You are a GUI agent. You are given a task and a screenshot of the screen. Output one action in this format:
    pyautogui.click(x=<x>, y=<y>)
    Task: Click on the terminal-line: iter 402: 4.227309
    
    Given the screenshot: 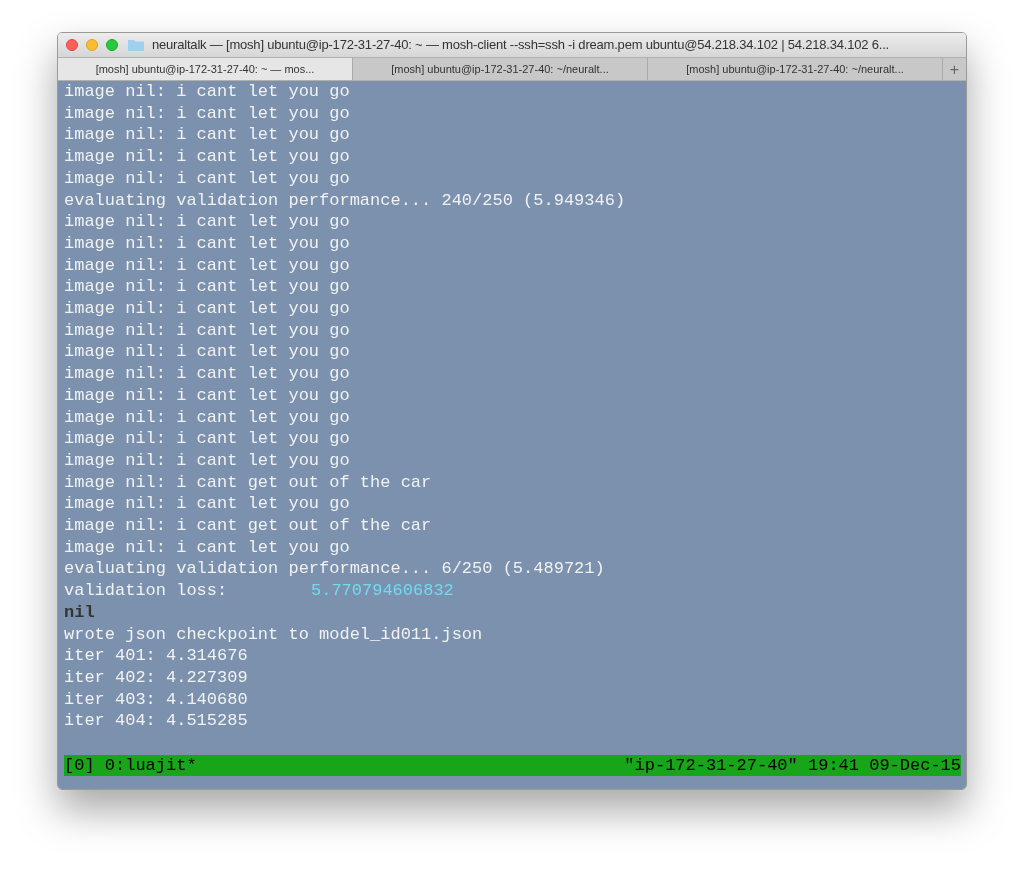 What is the action you would take?
    pyautogui.click(x=156, y=678)
    